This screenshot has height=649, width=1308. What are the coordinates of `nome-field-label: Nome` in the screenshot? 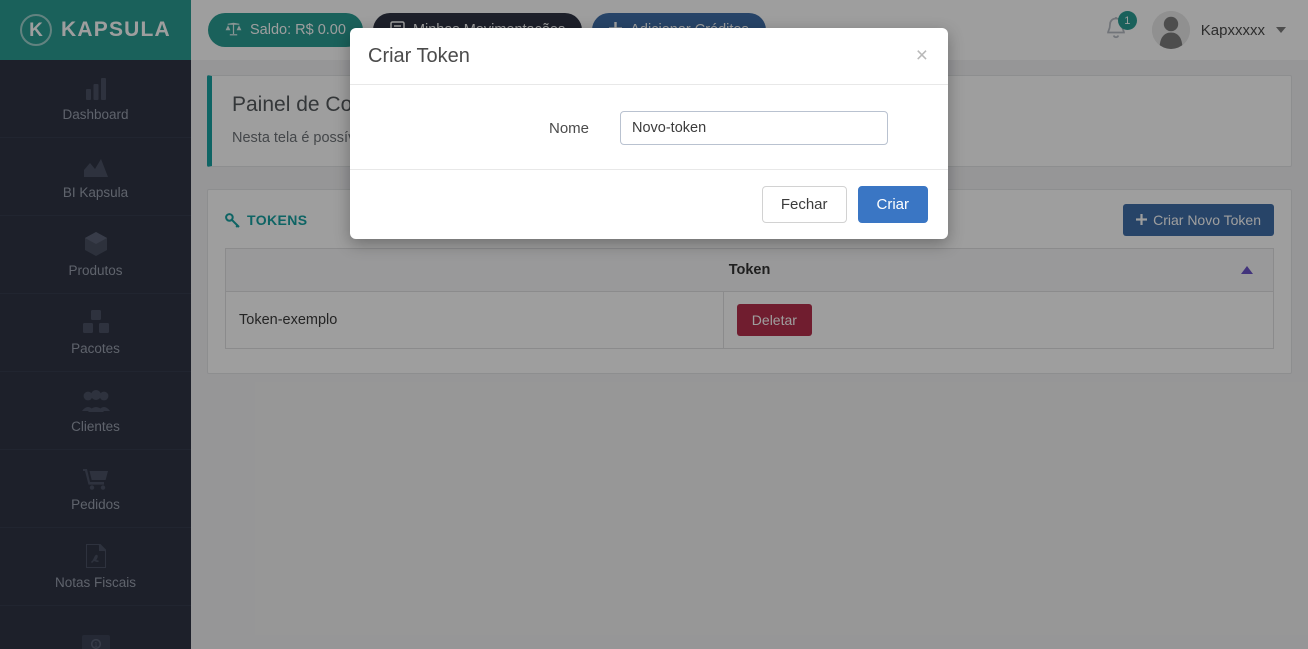 It's located at (568, 128).